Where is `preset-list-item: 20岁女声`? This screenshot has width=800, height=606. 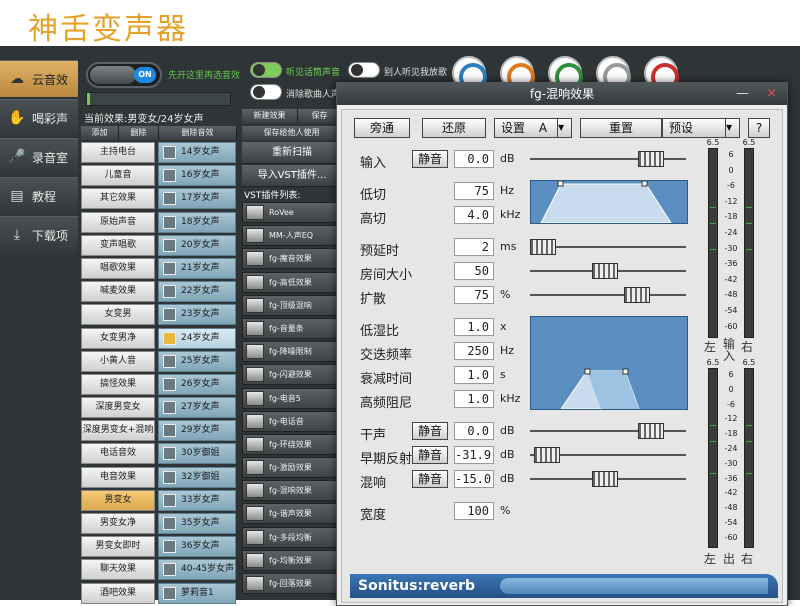
preset-list-item: 20岁女声 is located at coordinates (197, 245).